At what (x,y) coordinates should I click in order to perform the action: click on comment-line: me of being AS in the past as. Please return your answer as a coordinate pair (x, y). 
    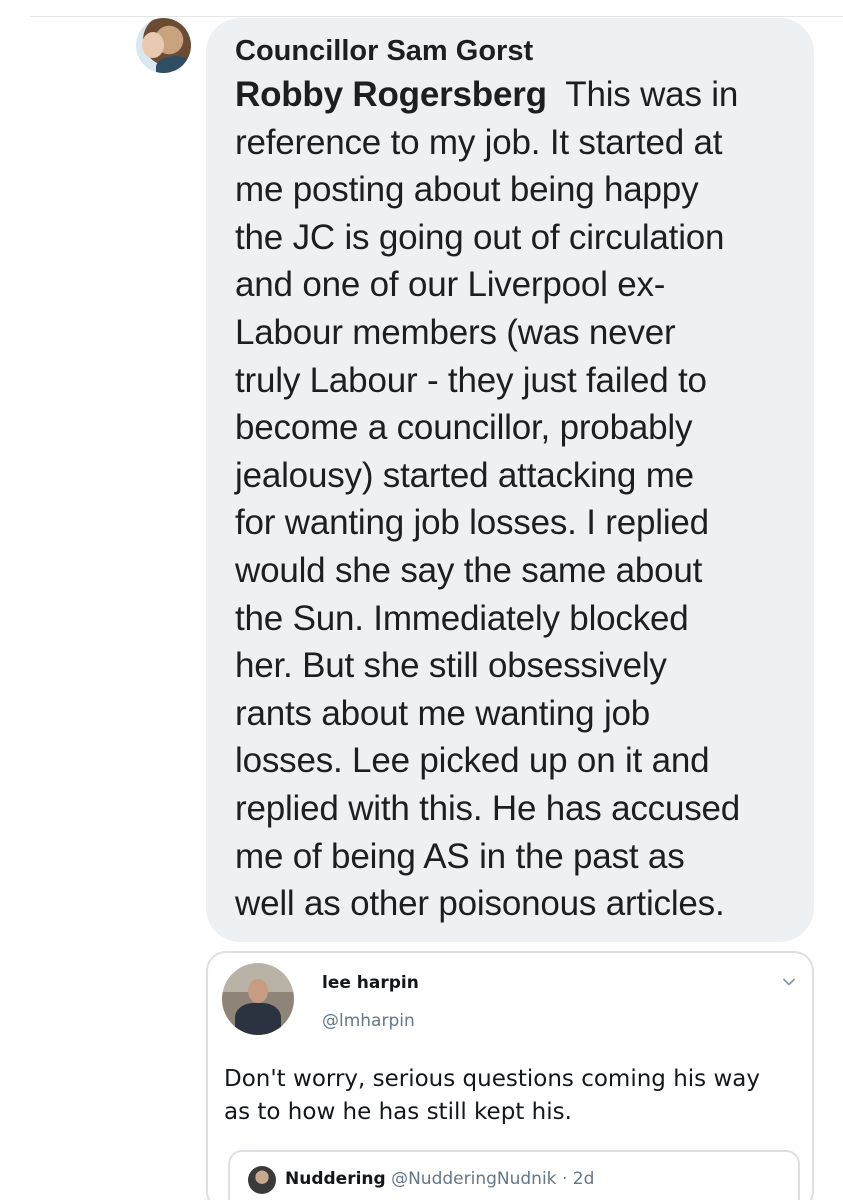
    Looking at the image, I should click on (460, 856).